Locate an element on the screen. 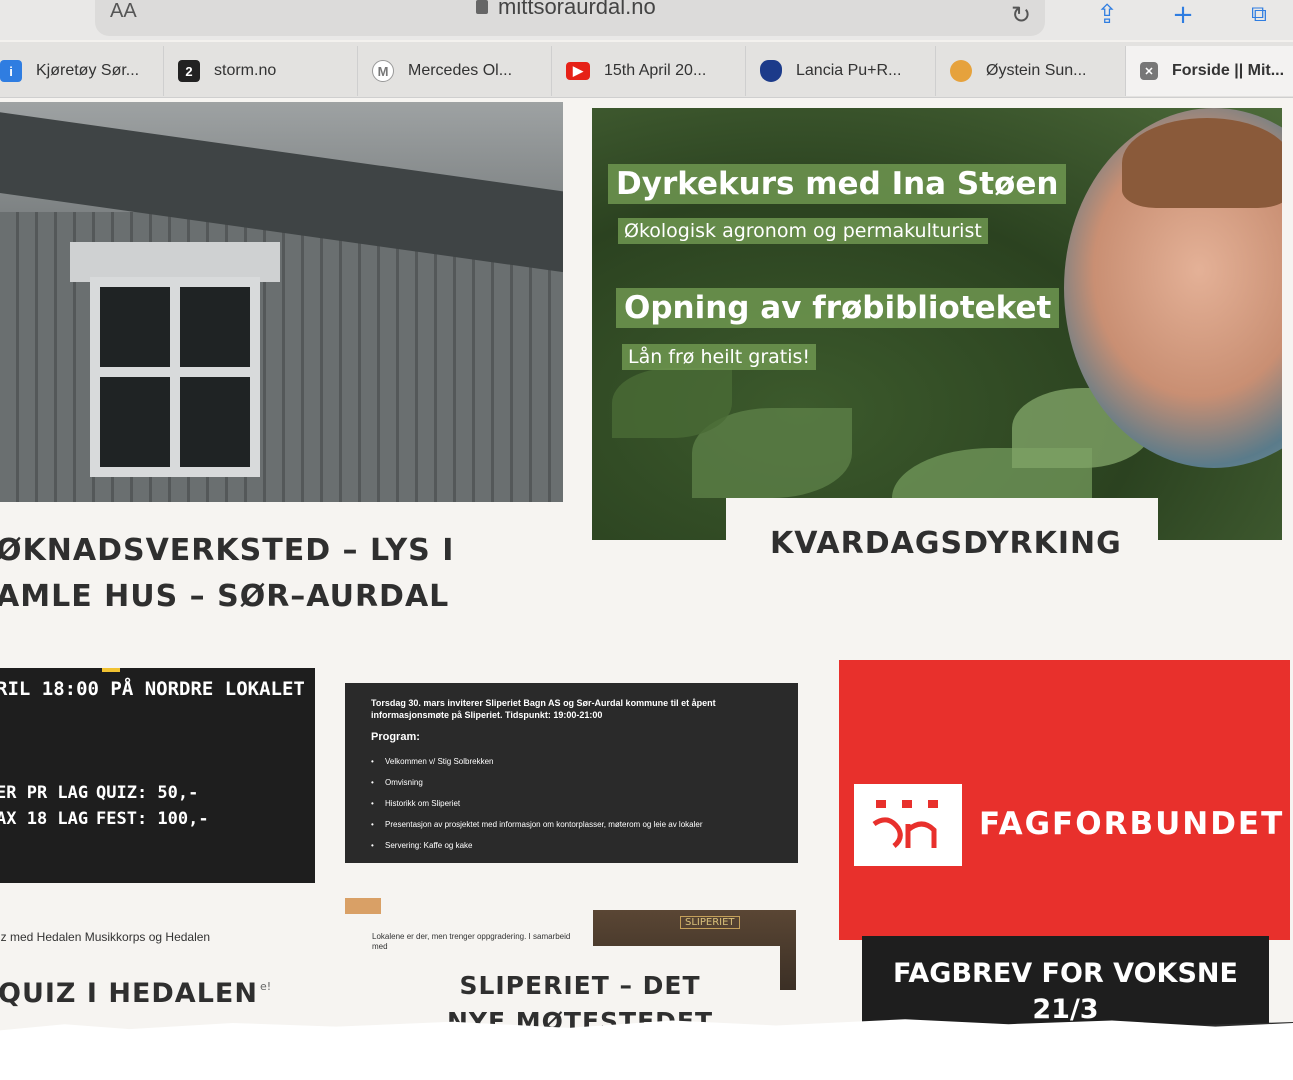 The image size is (1293, 1080). youtube-icon: ▶ is located at coordinates (578, 71).